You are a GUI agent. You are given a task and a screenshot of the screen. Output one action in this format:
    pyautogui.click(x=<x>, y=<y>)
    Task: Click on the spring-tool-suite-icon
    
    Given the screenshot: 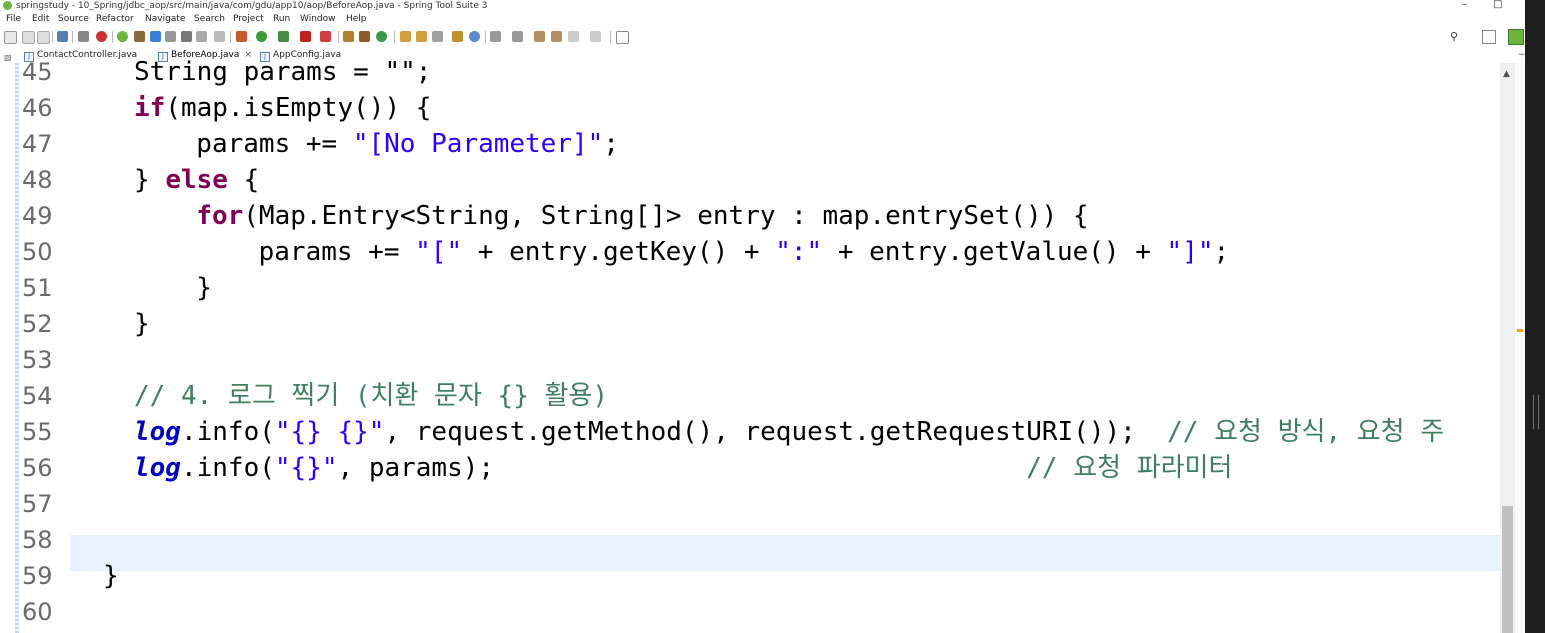 What is the action you would take?
    pyautogui.click(x=7, y=5)
    